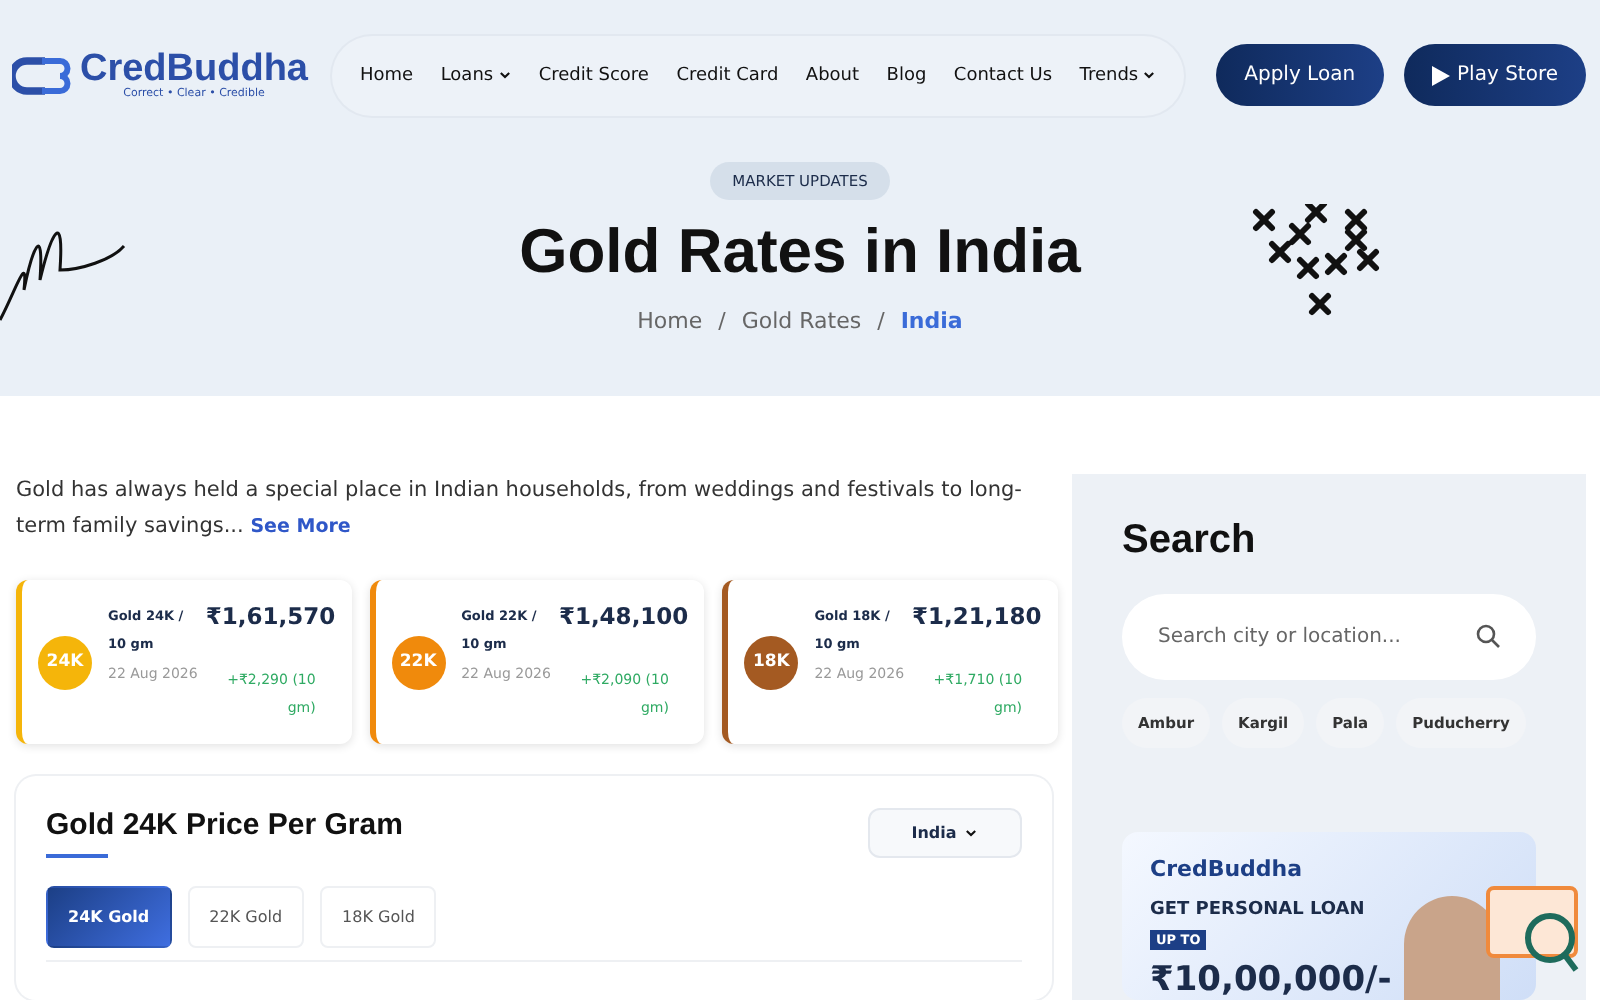  What do you see at coordinates (623, 616) in the screenshot?
I see `rate-price: ₹1,48,100` at bounding box center [623, 616].